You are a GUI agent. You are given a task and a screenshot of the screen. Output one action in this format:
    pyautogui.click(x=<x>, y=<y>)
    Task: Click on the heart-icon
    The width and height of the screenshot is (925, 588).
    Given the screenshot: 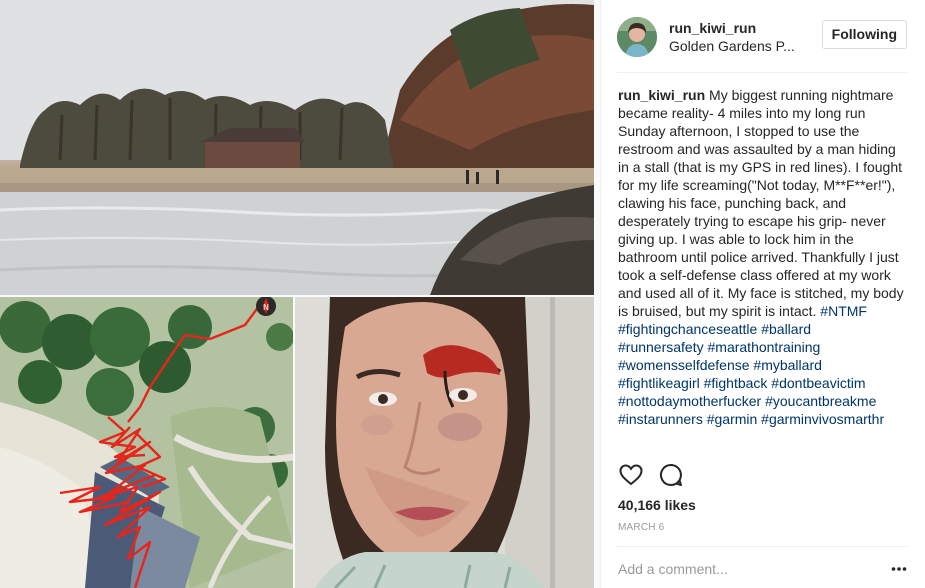 What is the action you would take?
    pyautogui.click(x=631, y=475)
    